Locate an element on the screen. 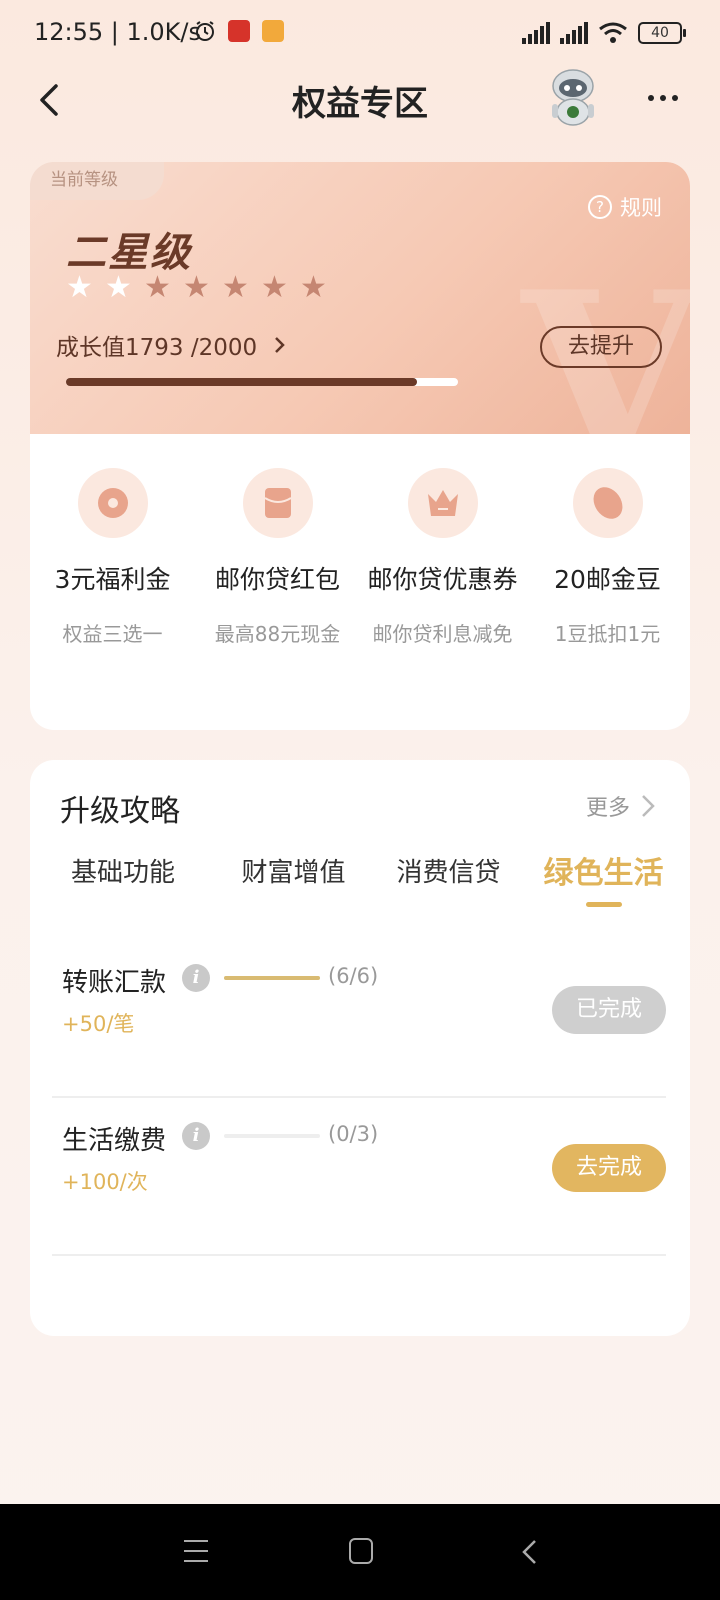 This screenshot has height=1600, width=720. tab-item: 财富增值 is located at coordinates (293, 869).